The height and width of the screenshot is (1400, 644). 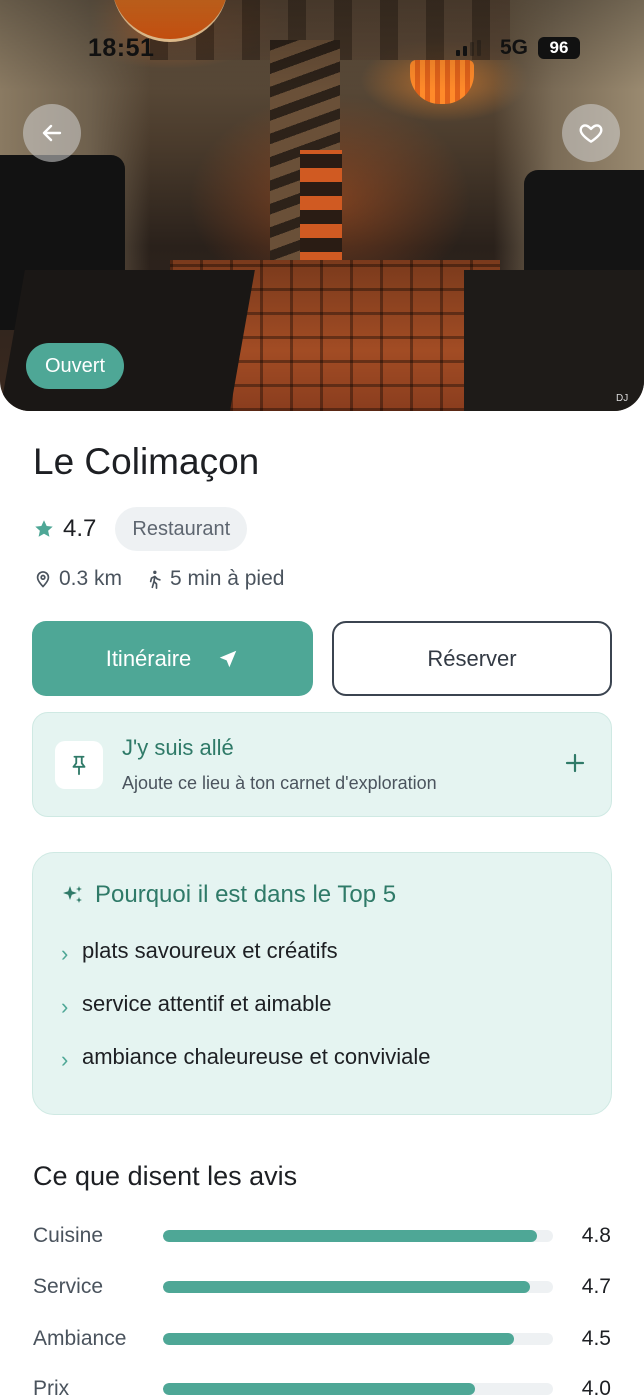 I want to click on navigation-arrow-icon, so click(x=228, y=658).